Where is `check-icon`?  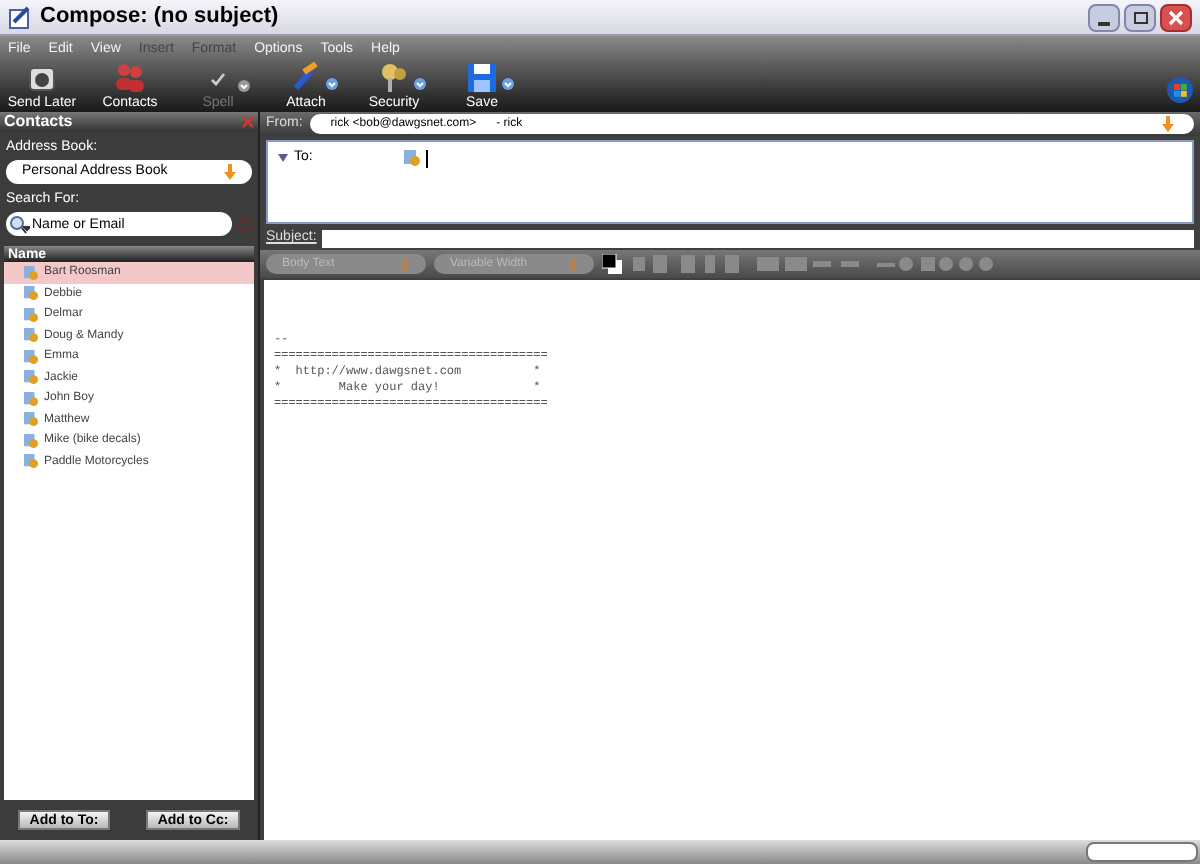
check-icon is located at coordinates (218, 79).